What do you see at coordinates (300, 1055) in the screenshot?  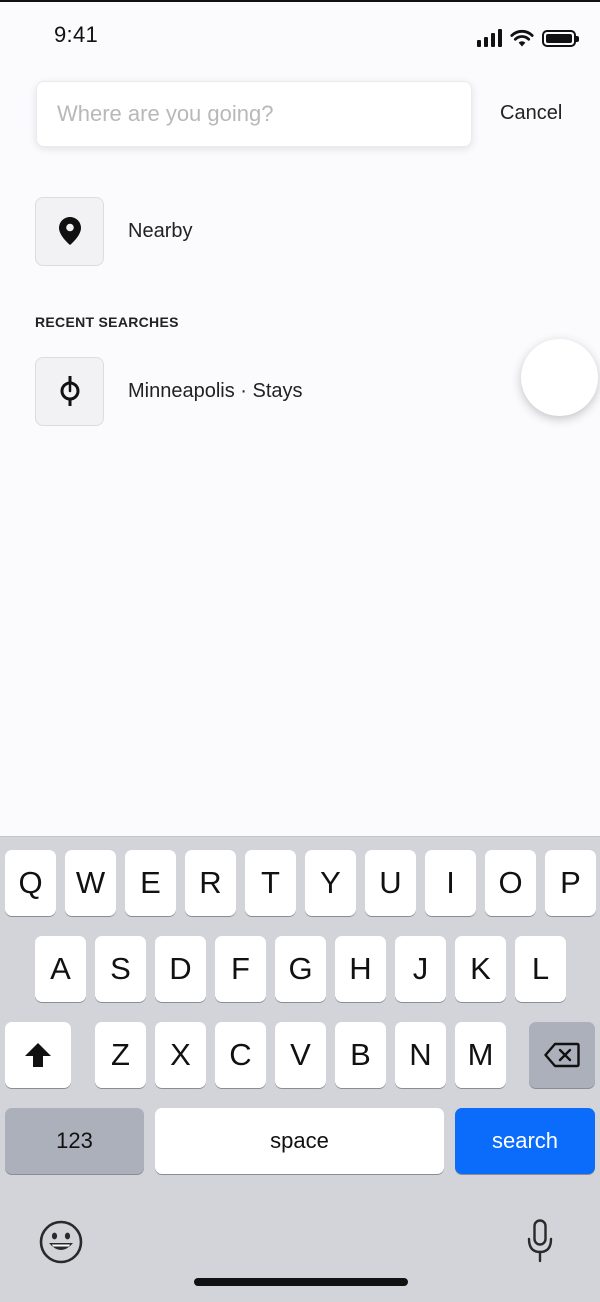 I see `key-v: V` at bounding box center [300, 1055].